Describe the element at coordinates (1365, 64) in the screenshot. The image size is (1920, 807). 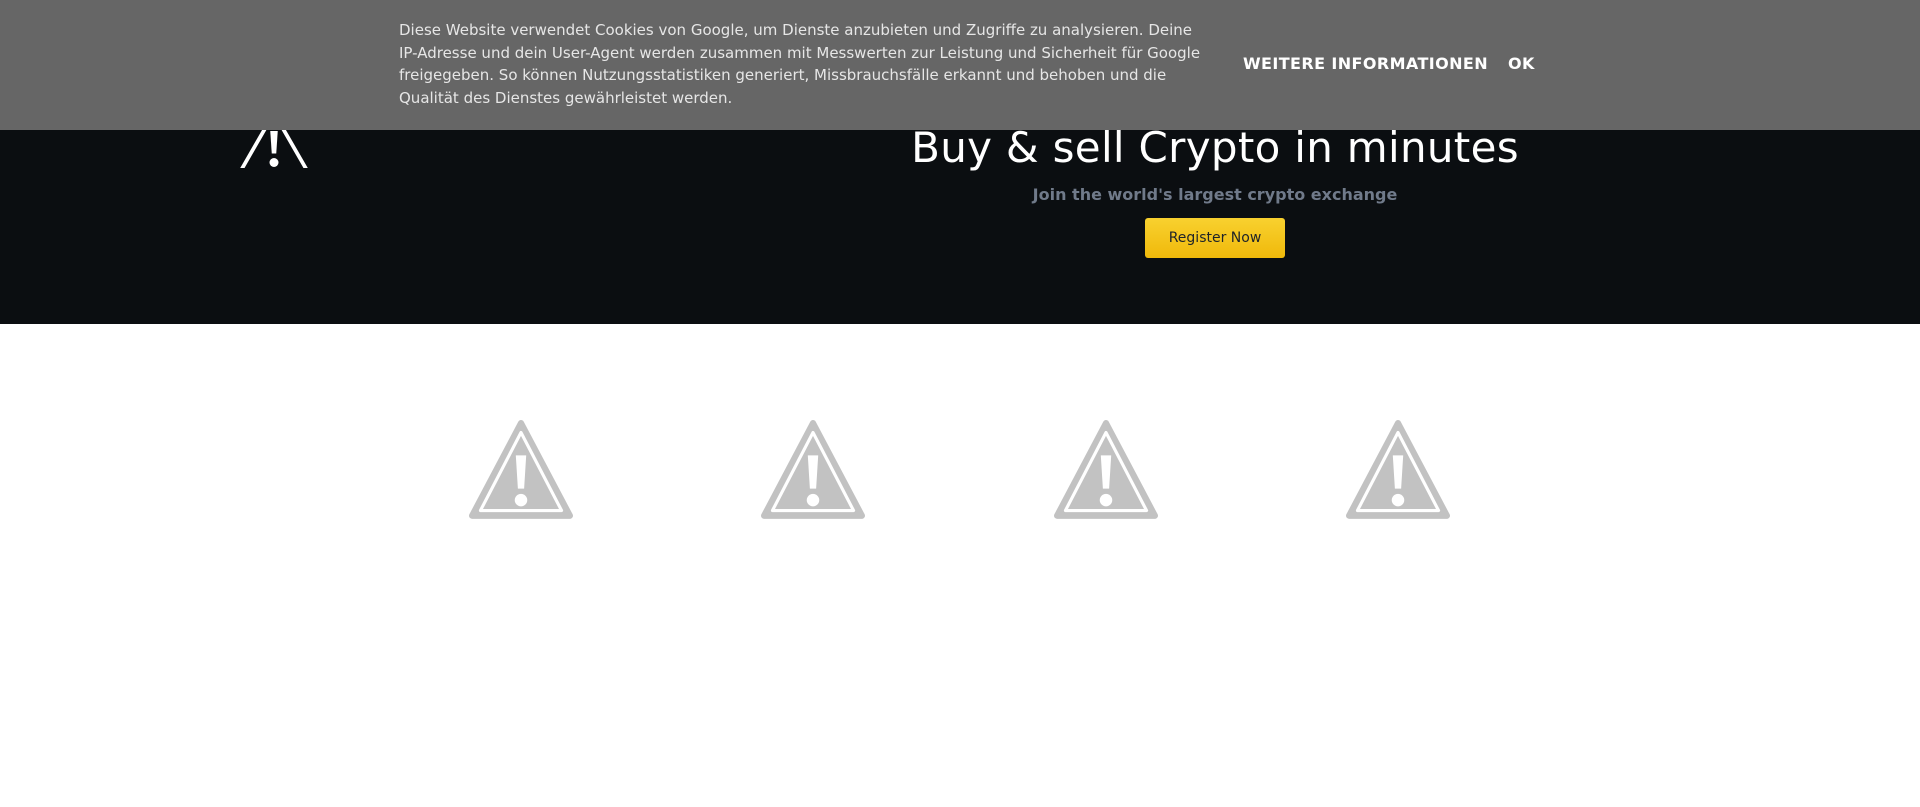
I see `more-info-link: WEITERE INFORMATIONEN` at that location.